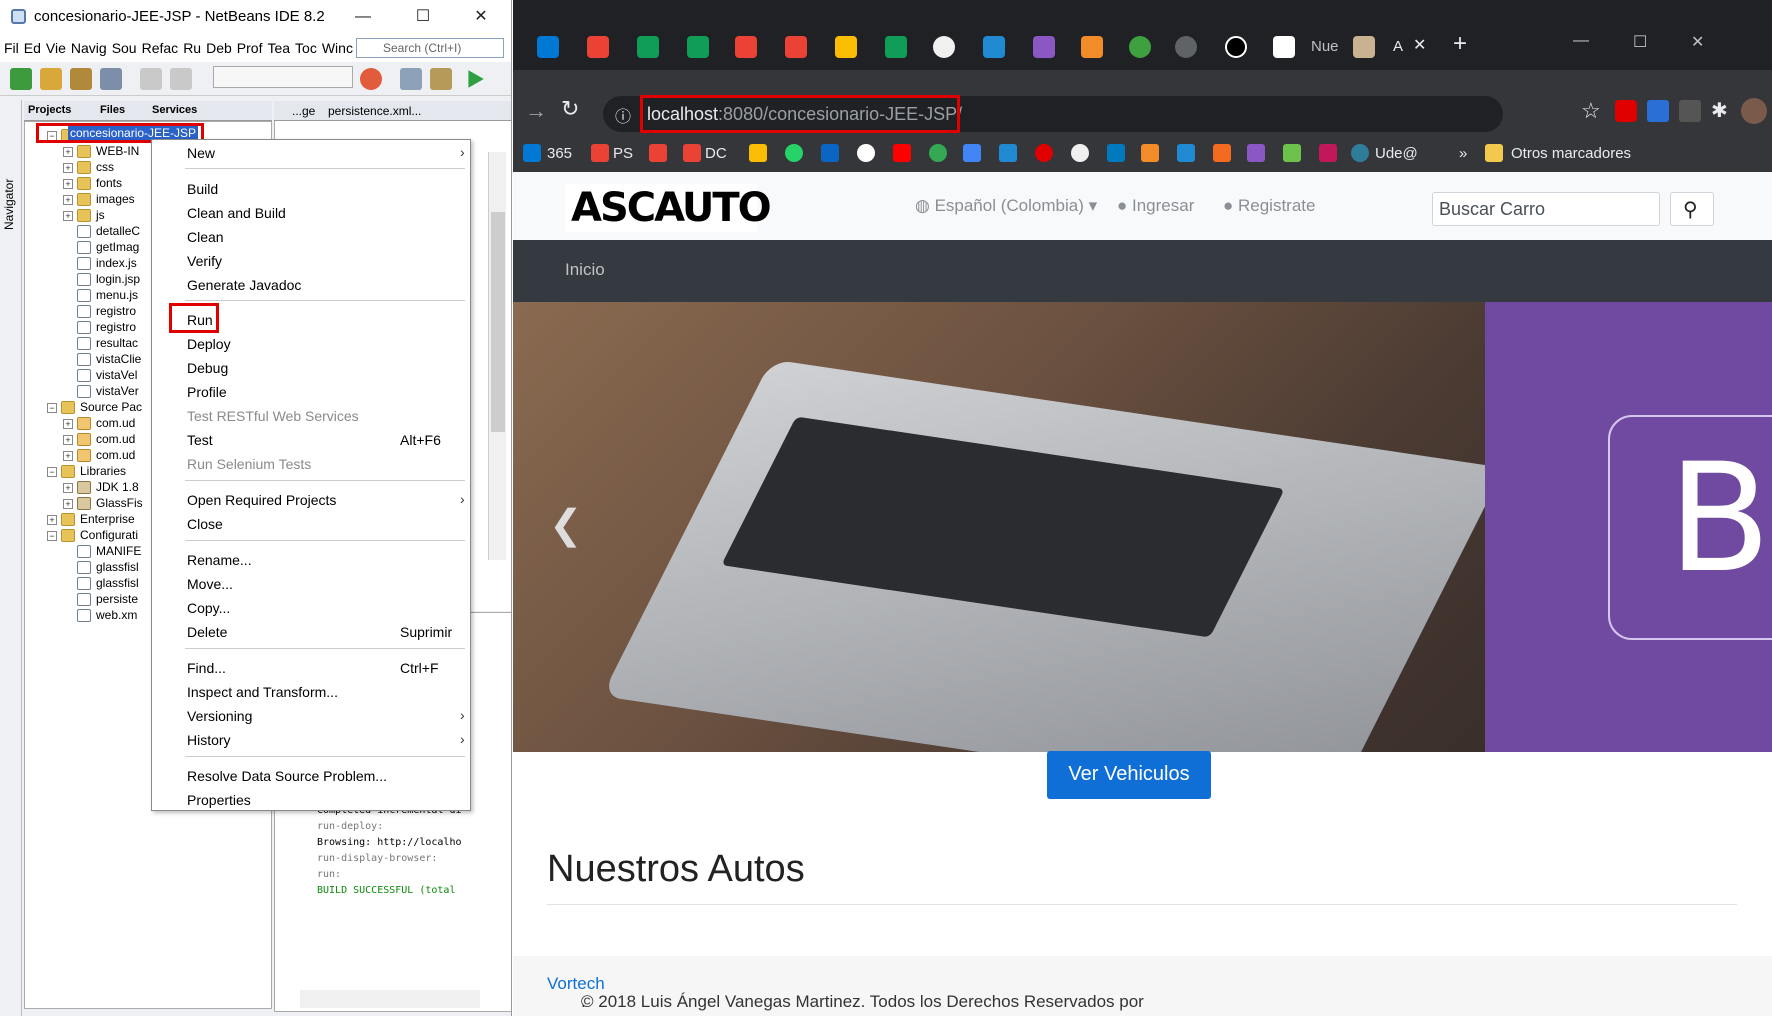  I want to click on menu-item: Refac, so click(160, 48).